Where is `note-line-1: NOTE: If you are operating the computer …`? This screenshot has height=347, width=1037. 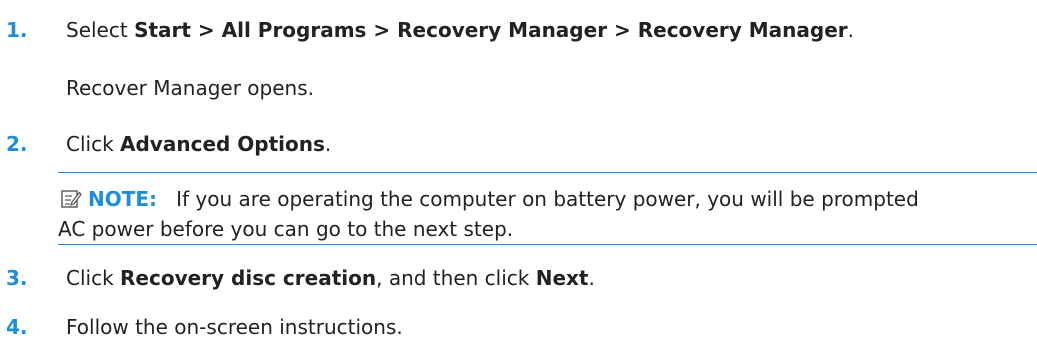
note-line-1: NOTE: If you are operating the computer … is located at coordinates (503, 199).